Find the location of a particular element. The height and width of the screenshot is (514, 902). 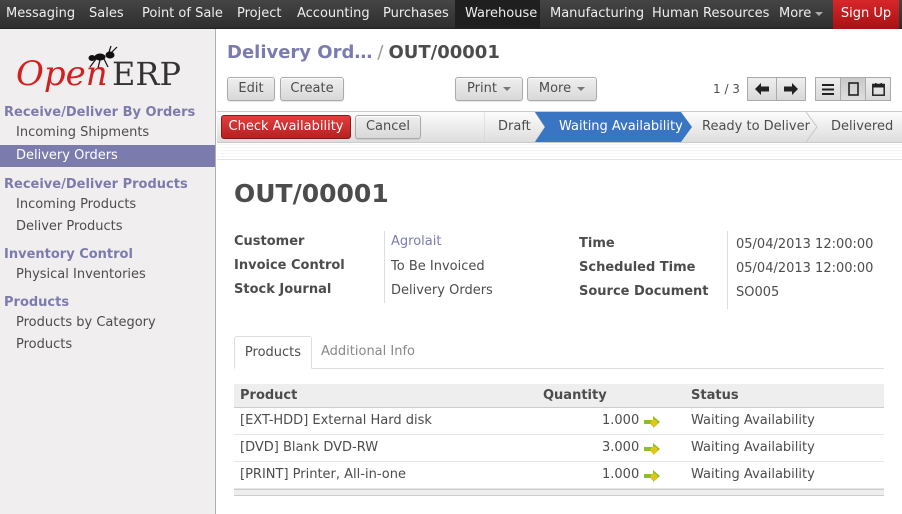

tab-additional-info: Additional Info is located at coordinates (368, 352).